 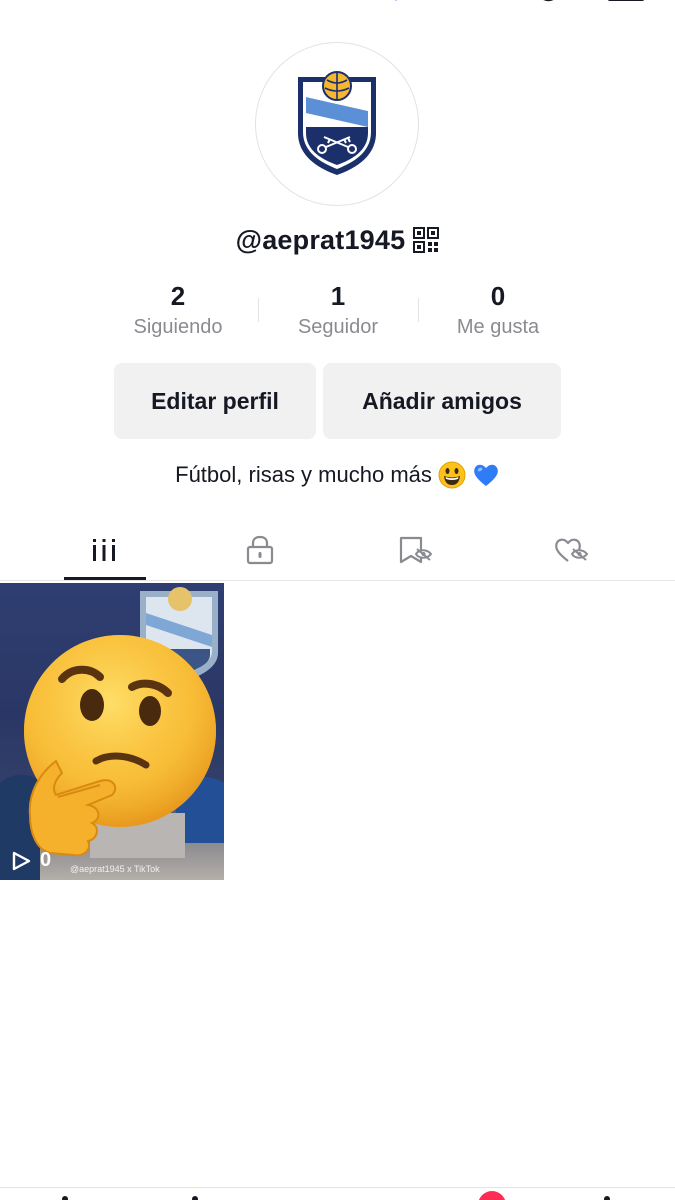 I want to click on grid-icon, so click(x=104, y=550).